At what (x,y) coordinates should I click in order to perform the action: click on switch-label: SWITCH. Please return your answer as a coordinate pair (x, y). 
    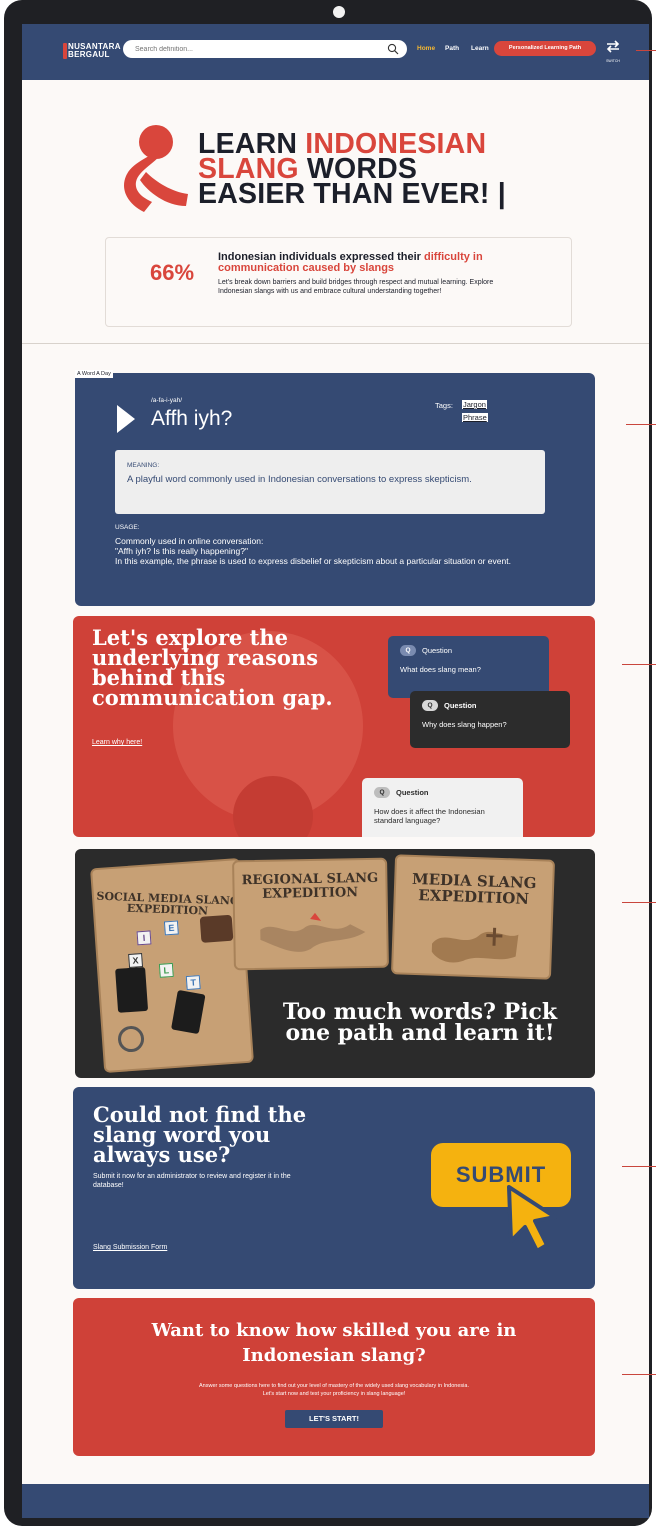
    Looking at the image, I should click on (613, 61).